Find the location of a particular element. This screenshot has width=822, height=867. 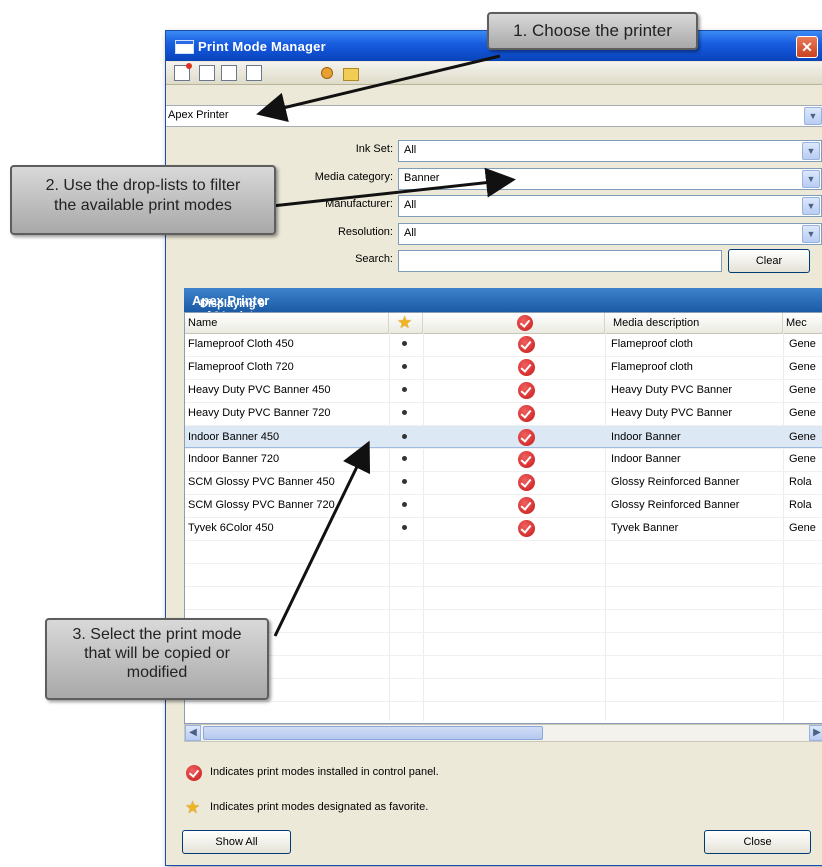

row-name: Heavy Duty PVC Banner 450 is located at coordinates (259, 390).